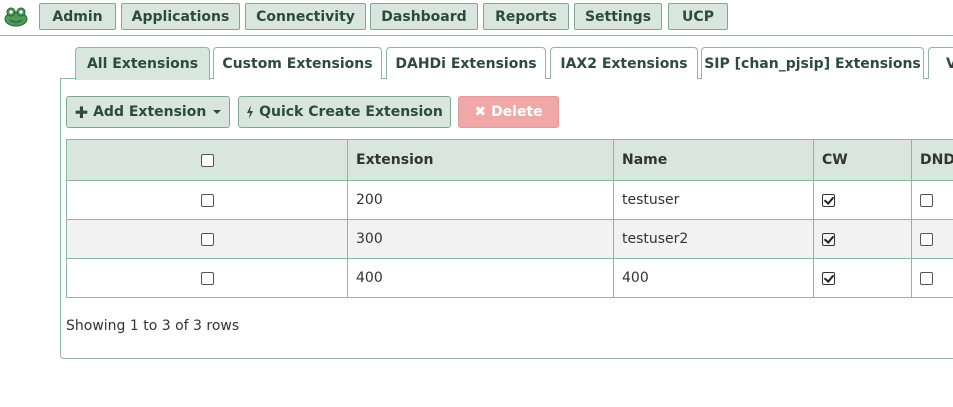  I want to click on tab-all-extensions: All Extensions, so click(142, 63).